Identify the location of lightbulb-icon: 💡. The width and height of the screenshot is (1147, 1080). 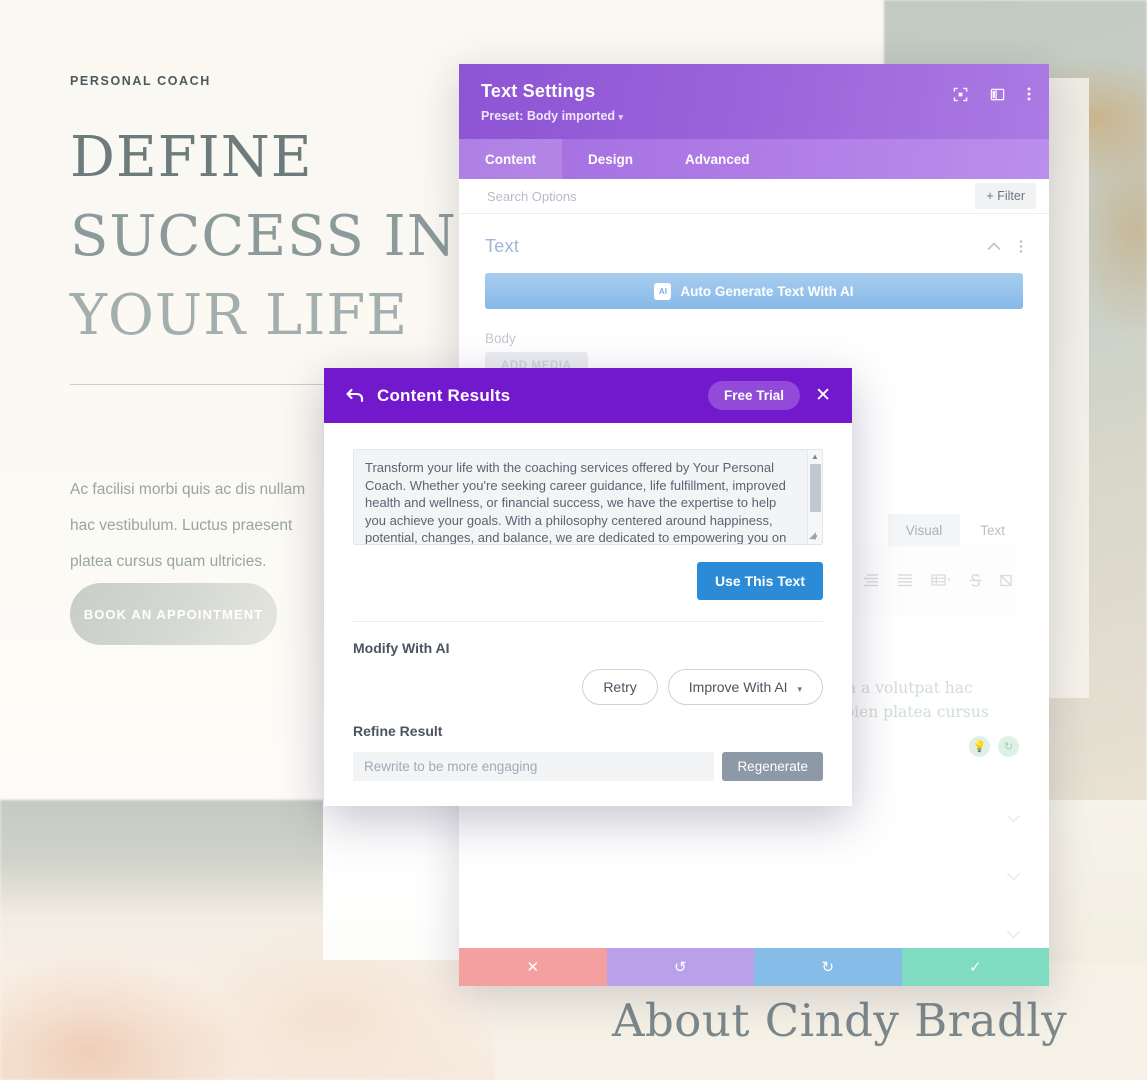
(979, 746).